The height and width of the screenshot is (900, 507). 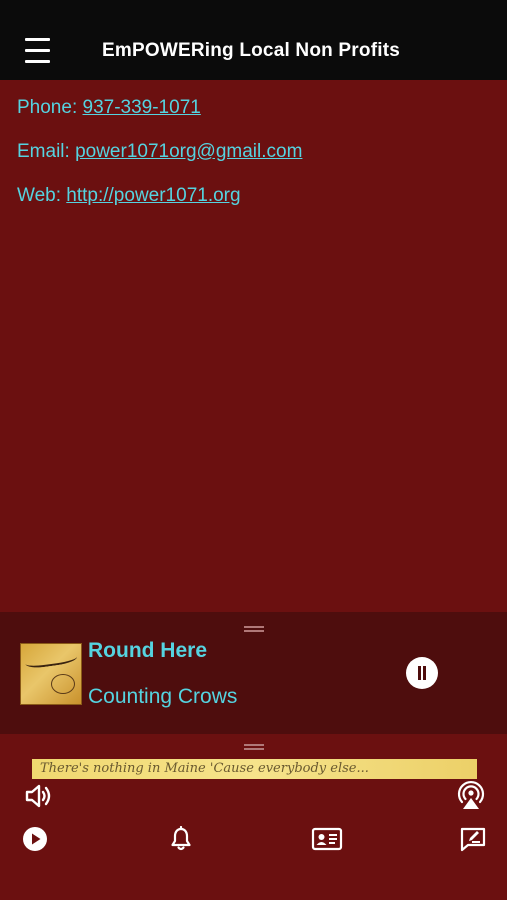 I want to click on now-playing-bar: Round Here Counting Crows, so click(x=253, y=673).